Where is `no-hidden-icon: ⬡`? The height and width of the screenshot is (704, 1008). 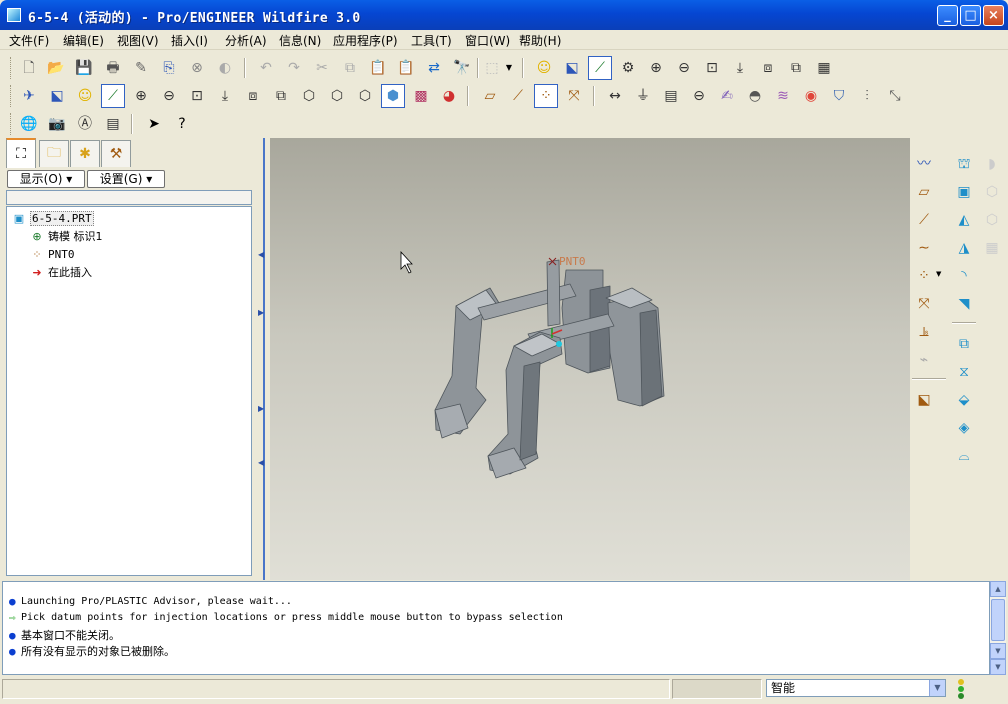 no-hidden-icon: ⬡ is located at coordinates (365, 96).